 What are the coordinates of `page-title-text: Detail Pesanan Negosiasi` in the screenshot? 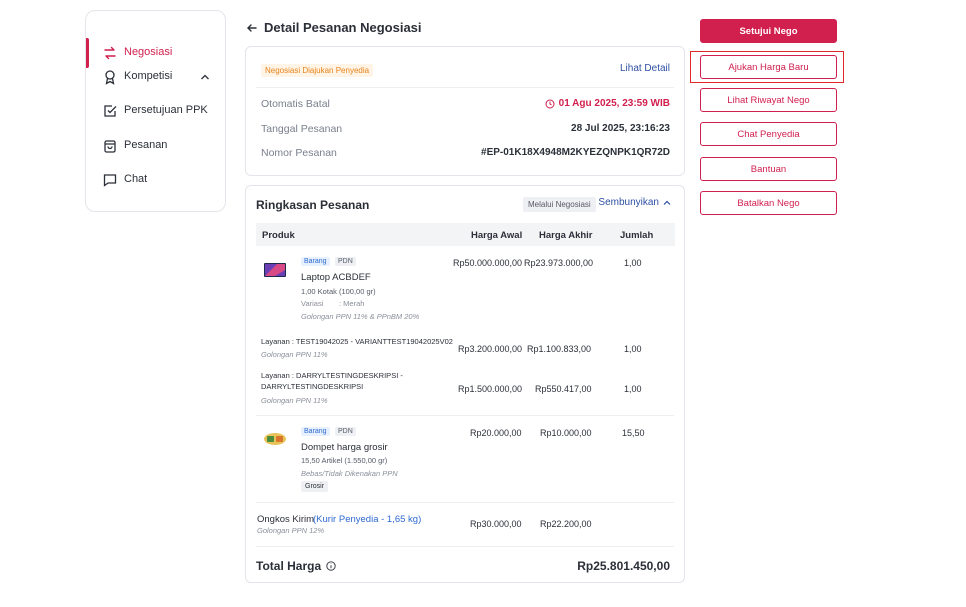 It's located at (343, 27).